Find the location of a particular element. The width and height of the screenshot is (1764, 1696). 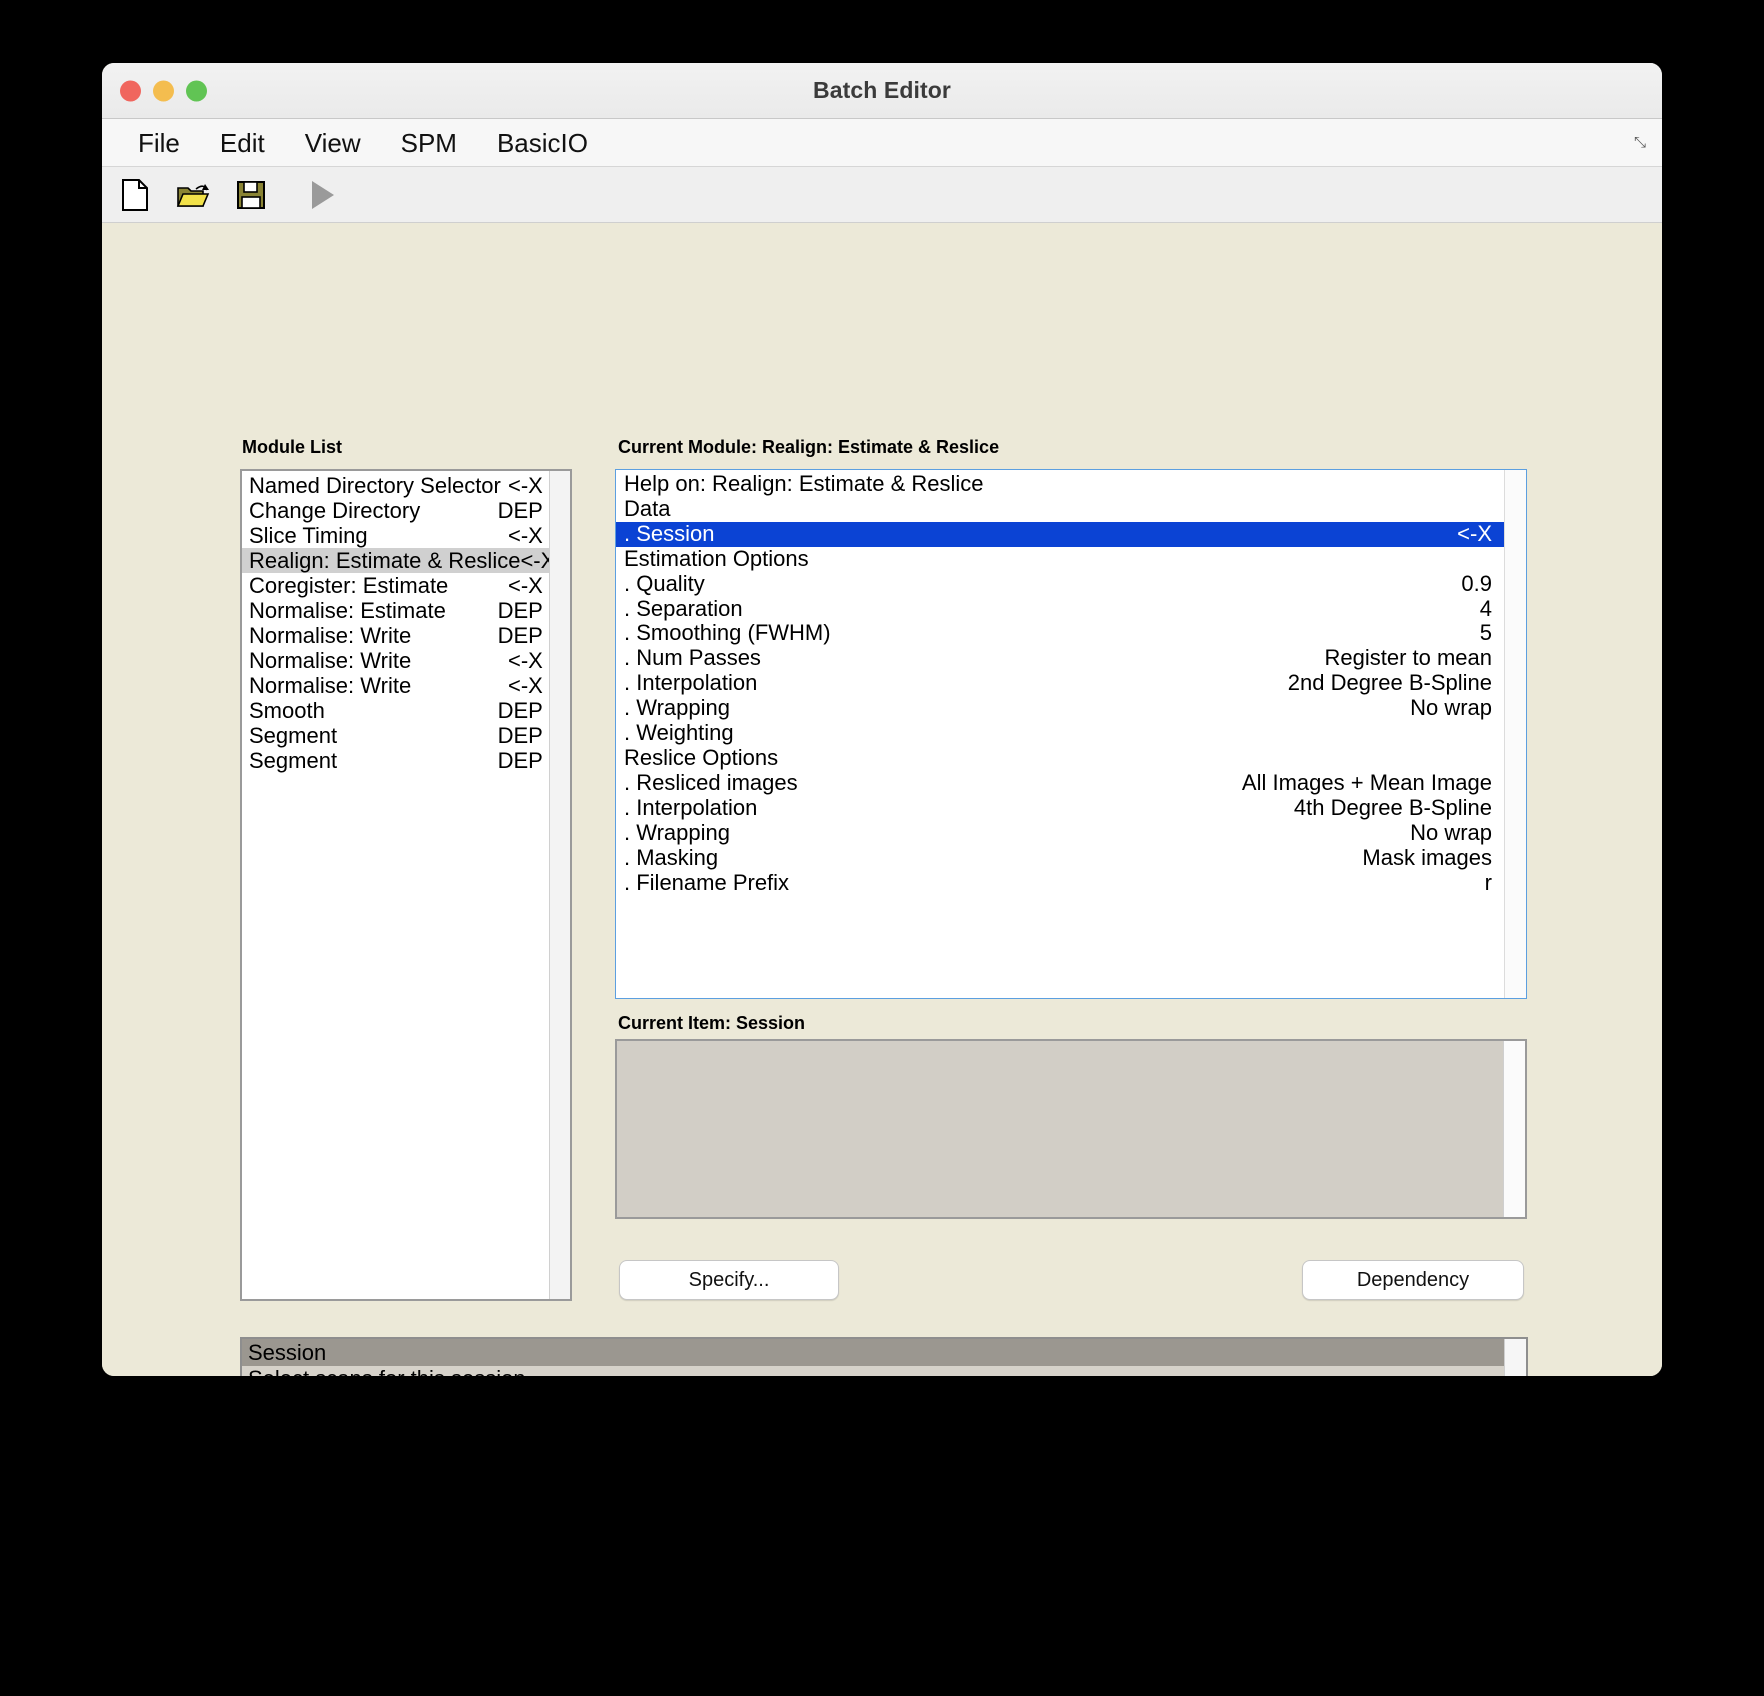

module-name: Coregister: Estimate is located at coordinates (349, 585).